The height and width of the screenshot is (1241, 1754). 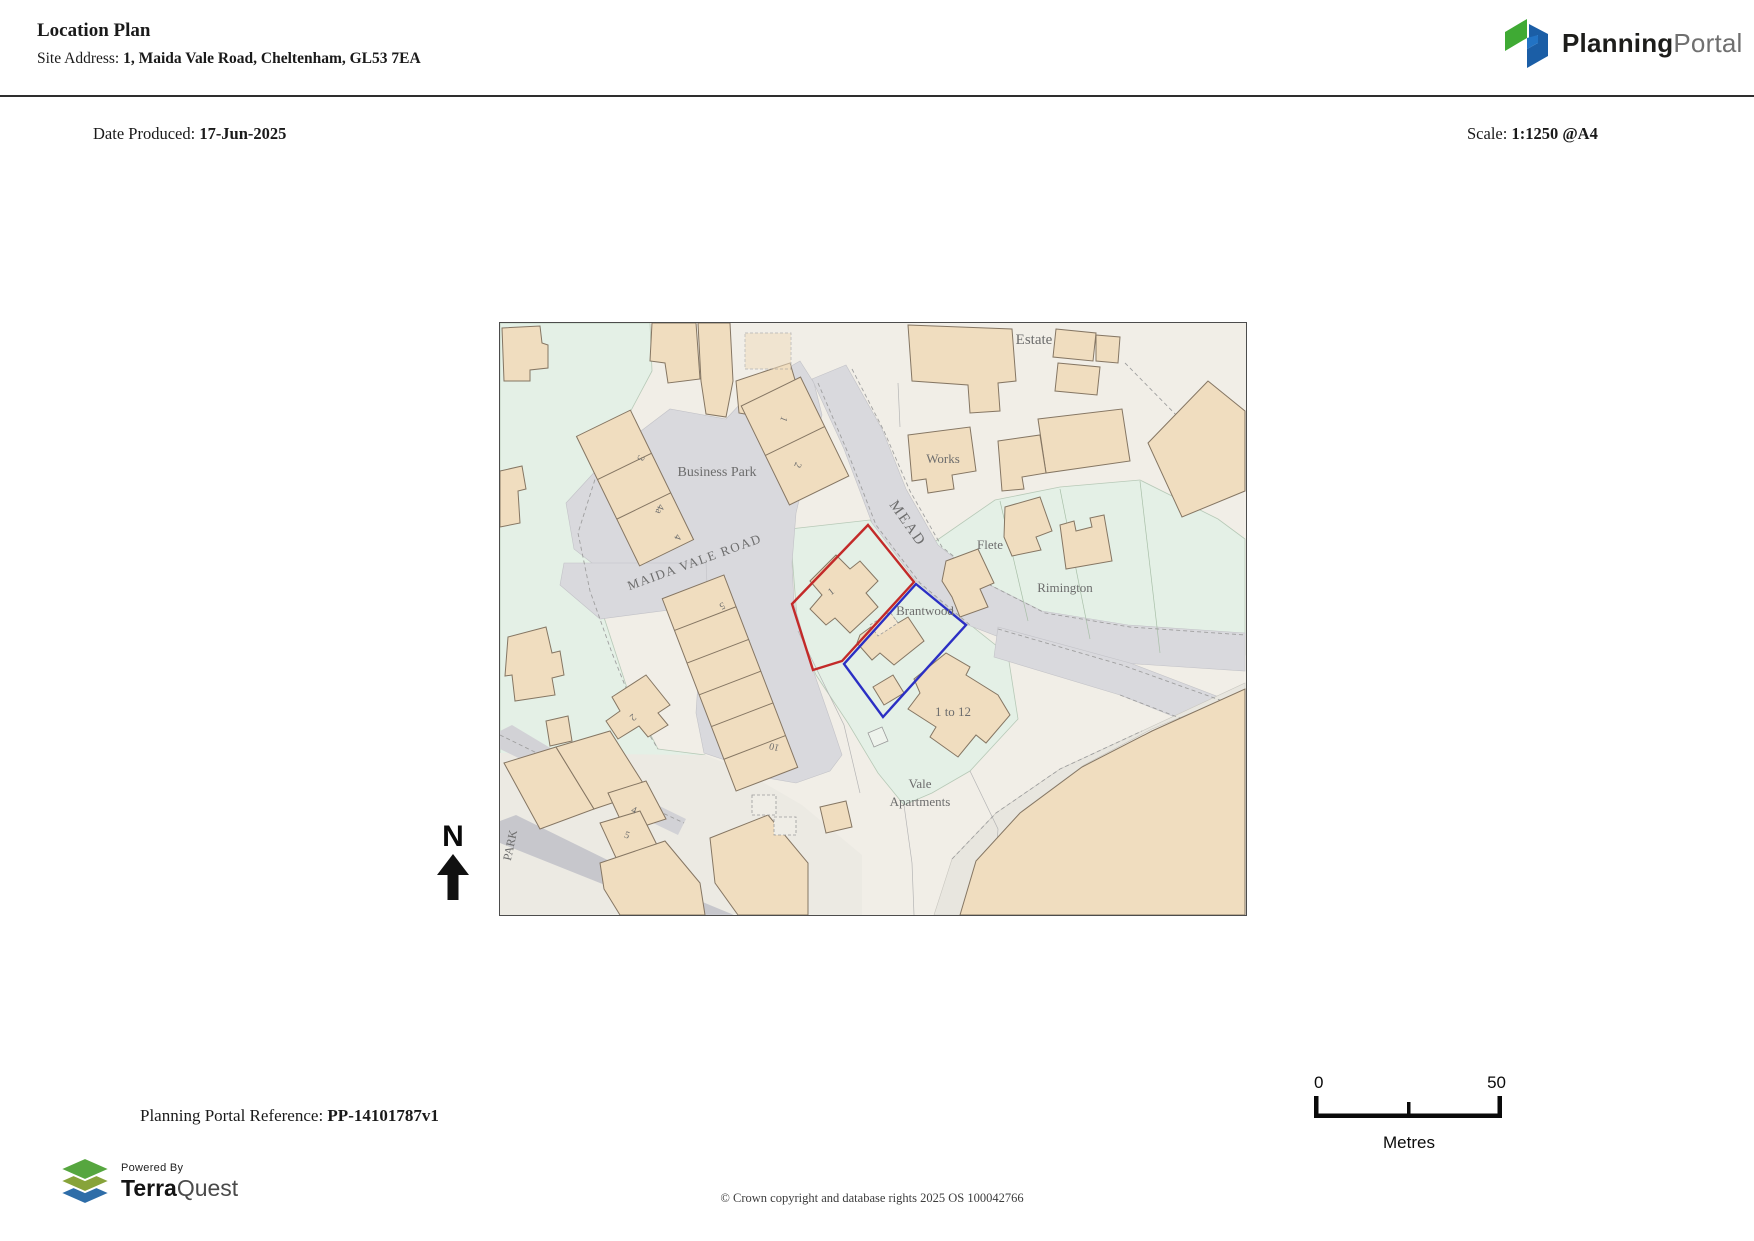 What do you see at coordinates (152, 1167) in the screenshot?
I see `powered-by-label: Powered By` at bounding box center [152, 1167].